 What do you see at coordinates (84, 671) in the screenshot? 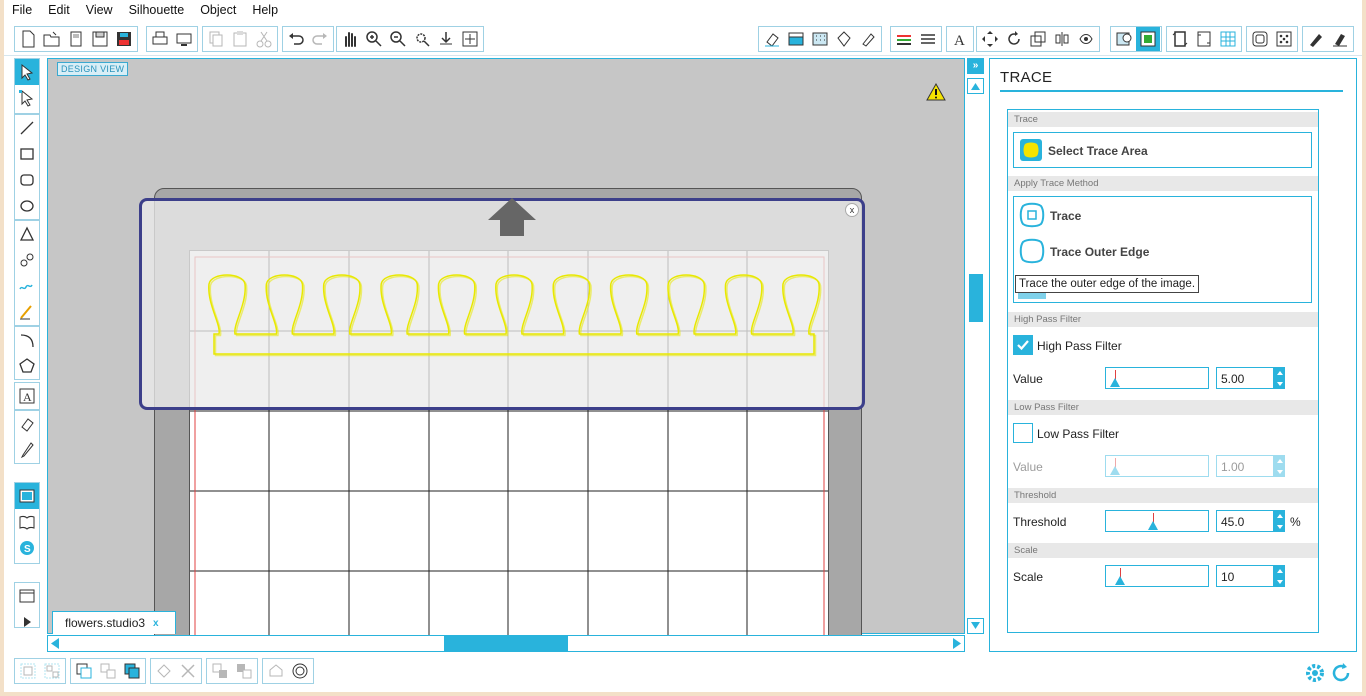
I see `make-compound-path-icon` at bounding box center [84, 671].